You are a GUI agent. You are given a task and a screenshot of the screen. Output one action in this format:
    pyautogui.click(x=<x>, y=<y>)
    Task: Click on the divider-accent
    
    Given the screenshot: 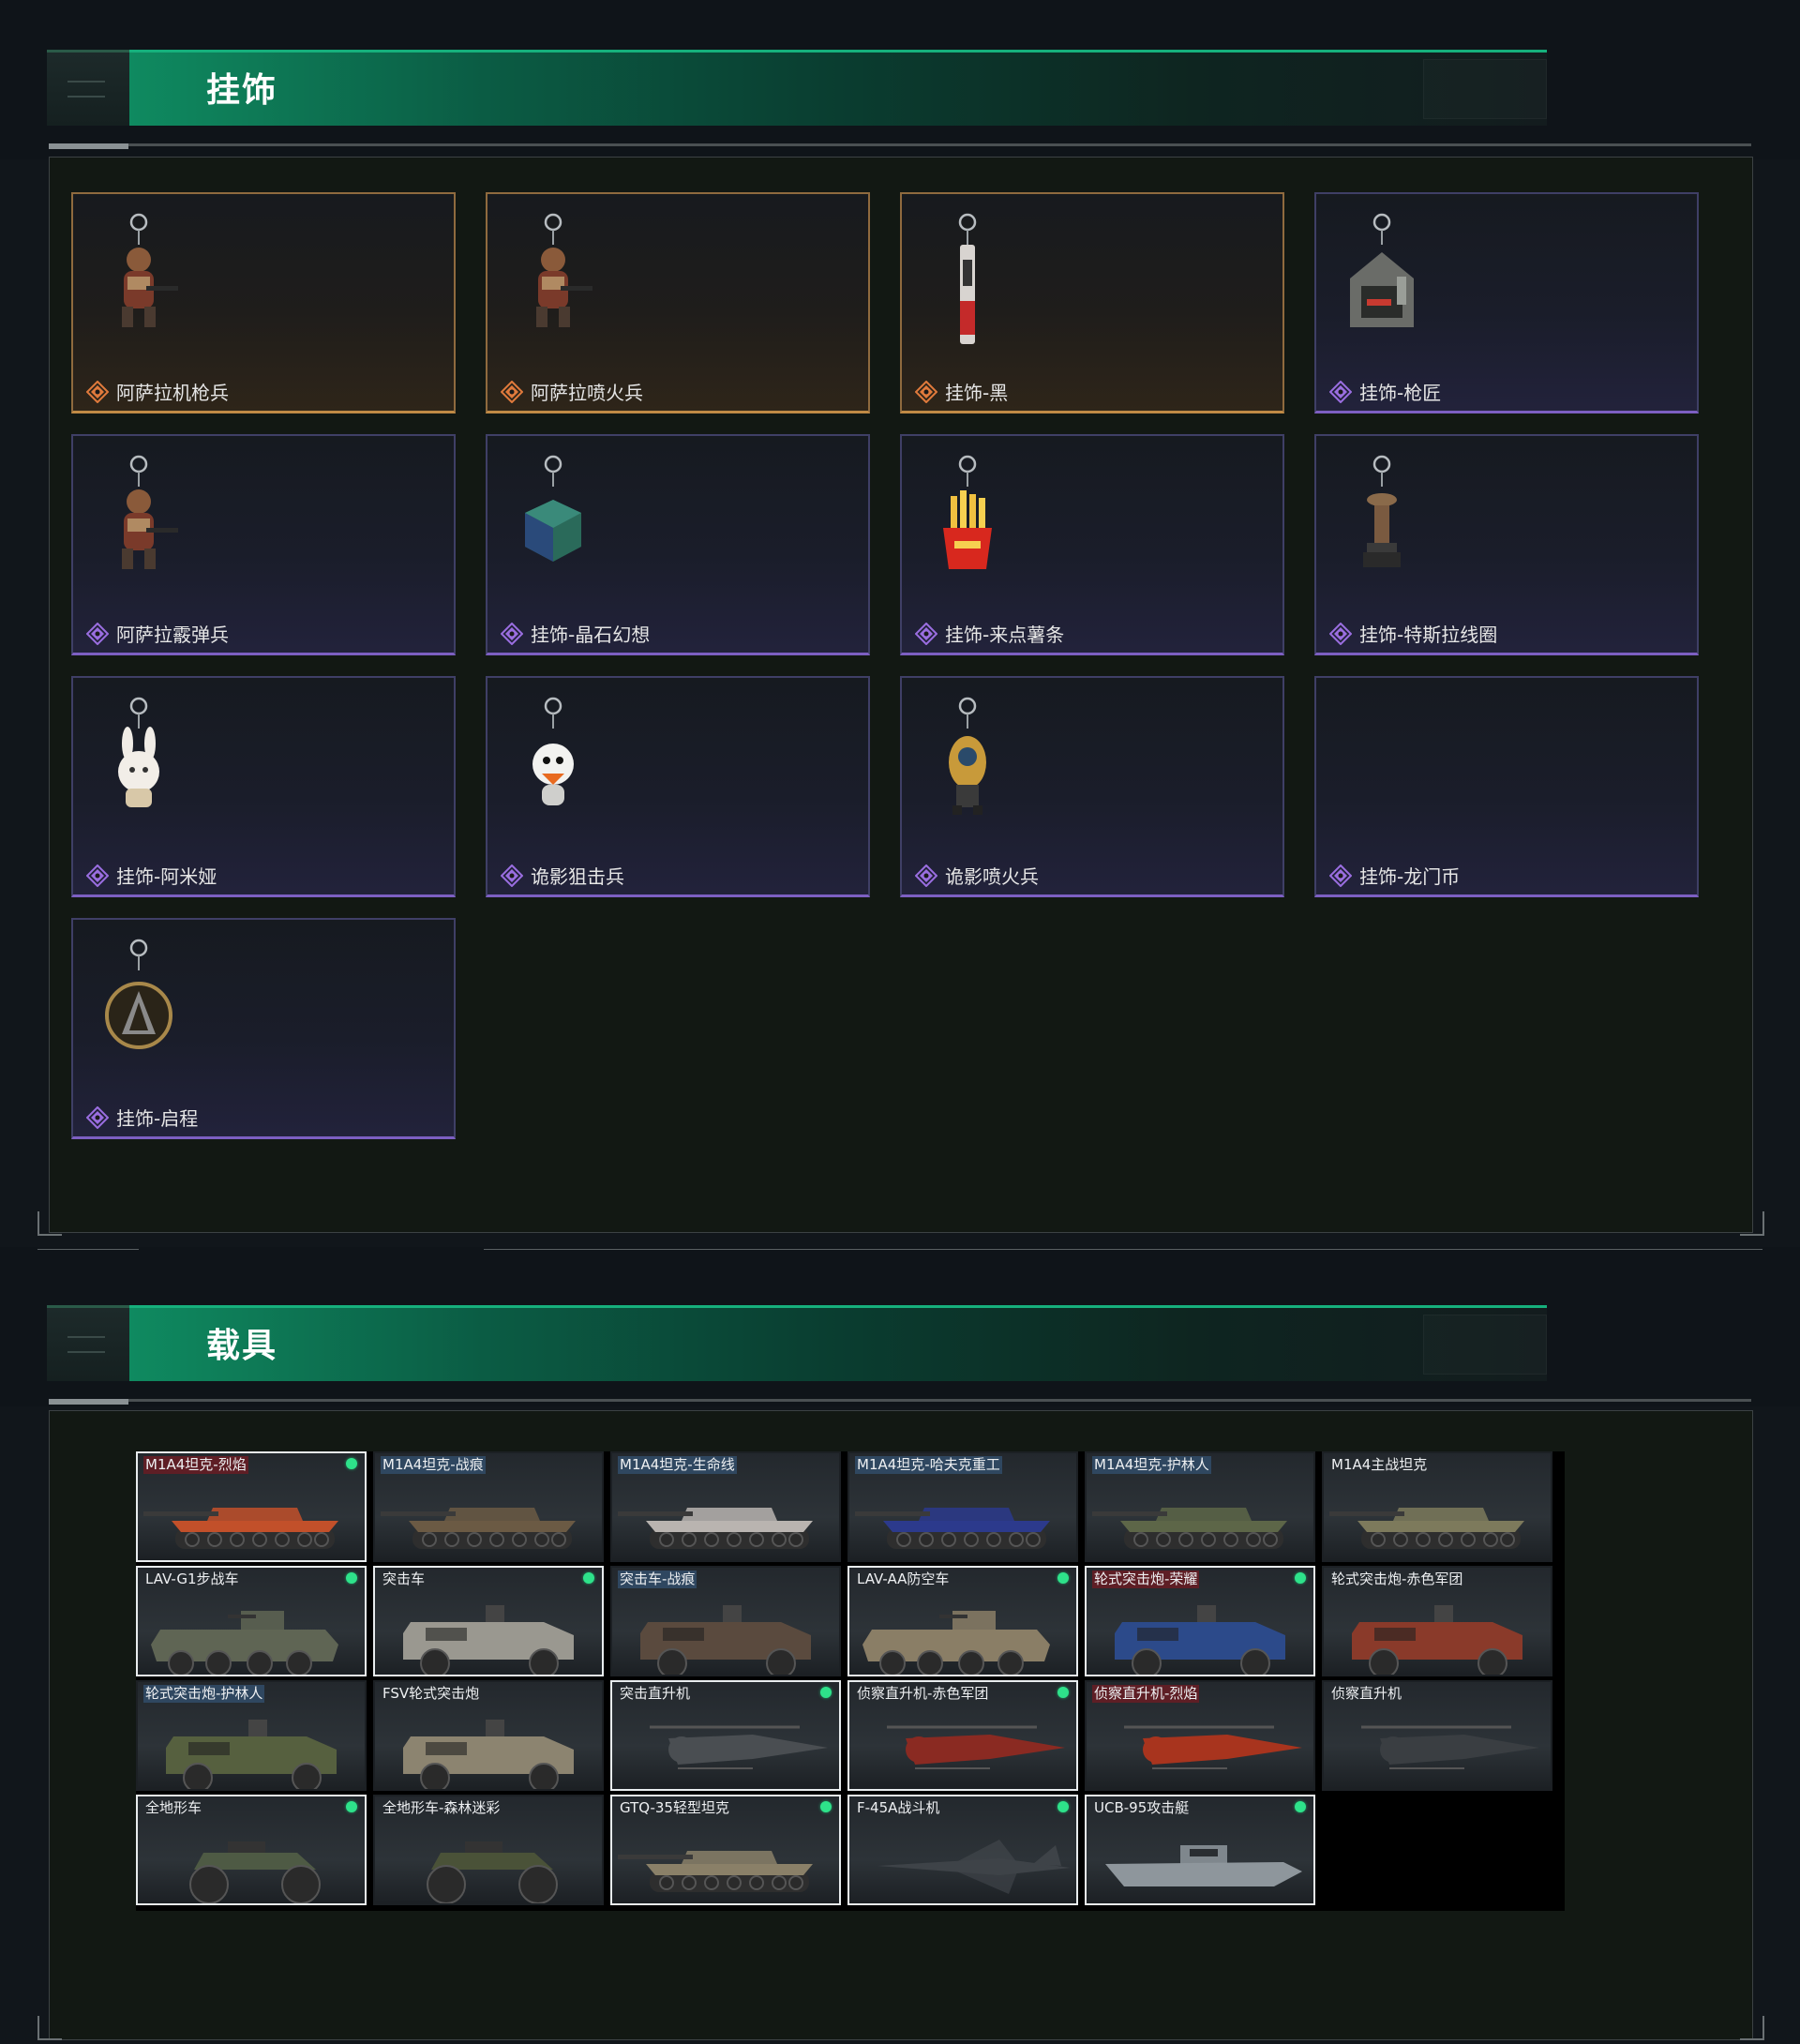 What is the action you would take?
    pyautogui.click(x=88, y=1402)
    